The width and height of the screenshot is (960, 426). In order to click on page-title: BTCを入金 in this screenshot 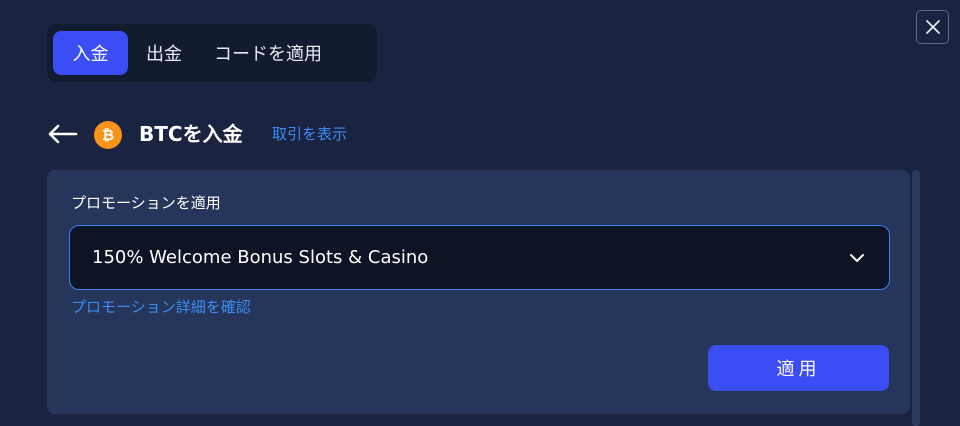, I will do `click(191, 134)`.